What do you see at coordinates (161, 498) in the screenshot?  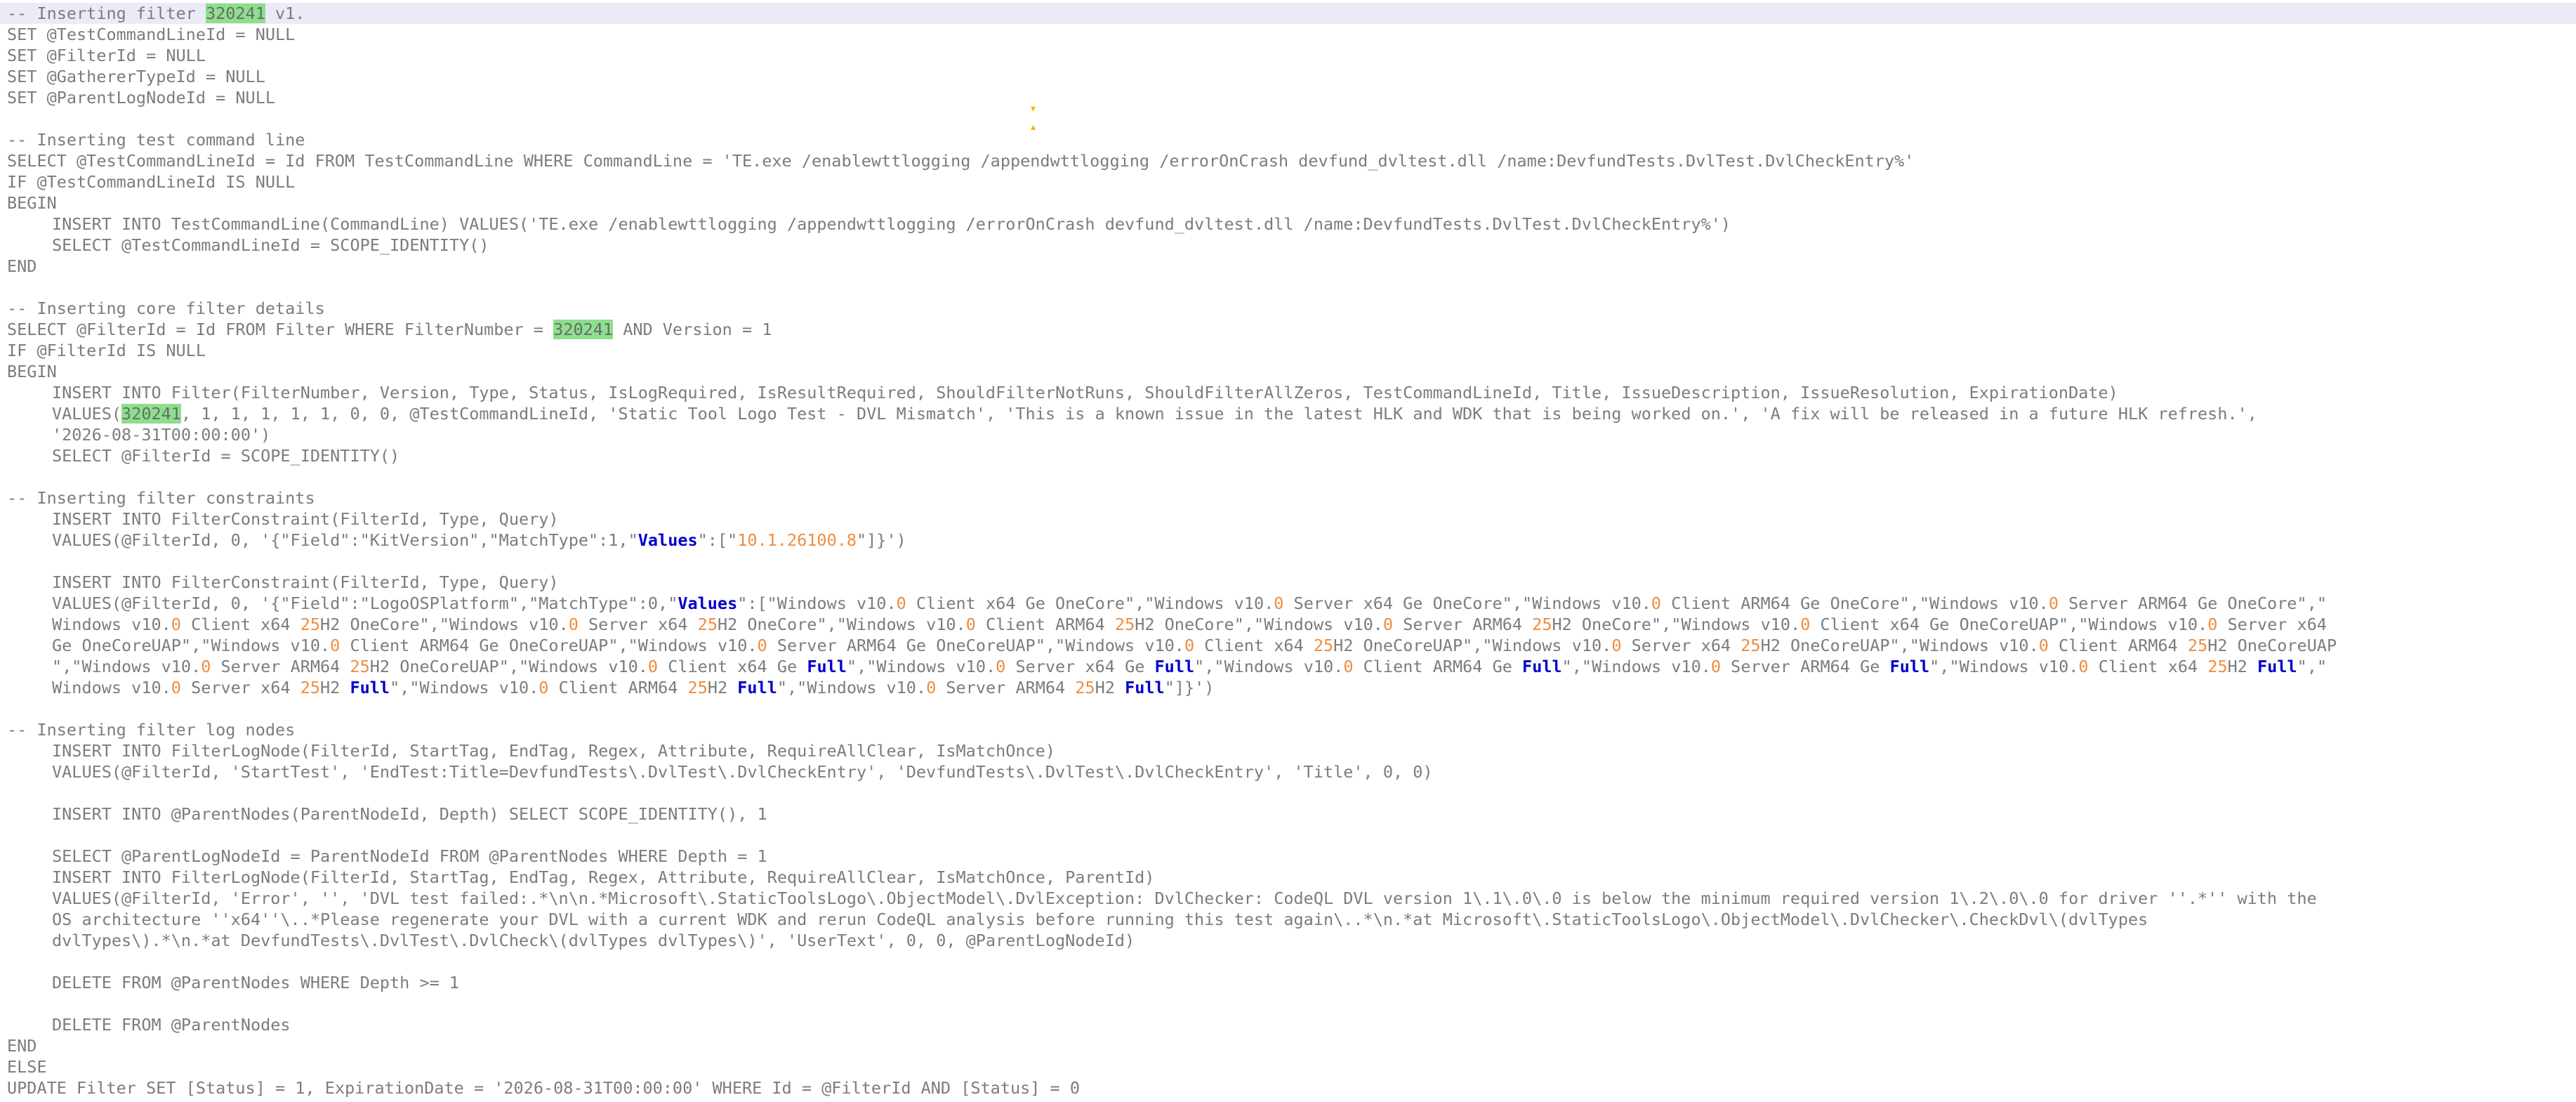 I see `code-text: -- Inserting filter constraints` at bounding box center [161, 498].